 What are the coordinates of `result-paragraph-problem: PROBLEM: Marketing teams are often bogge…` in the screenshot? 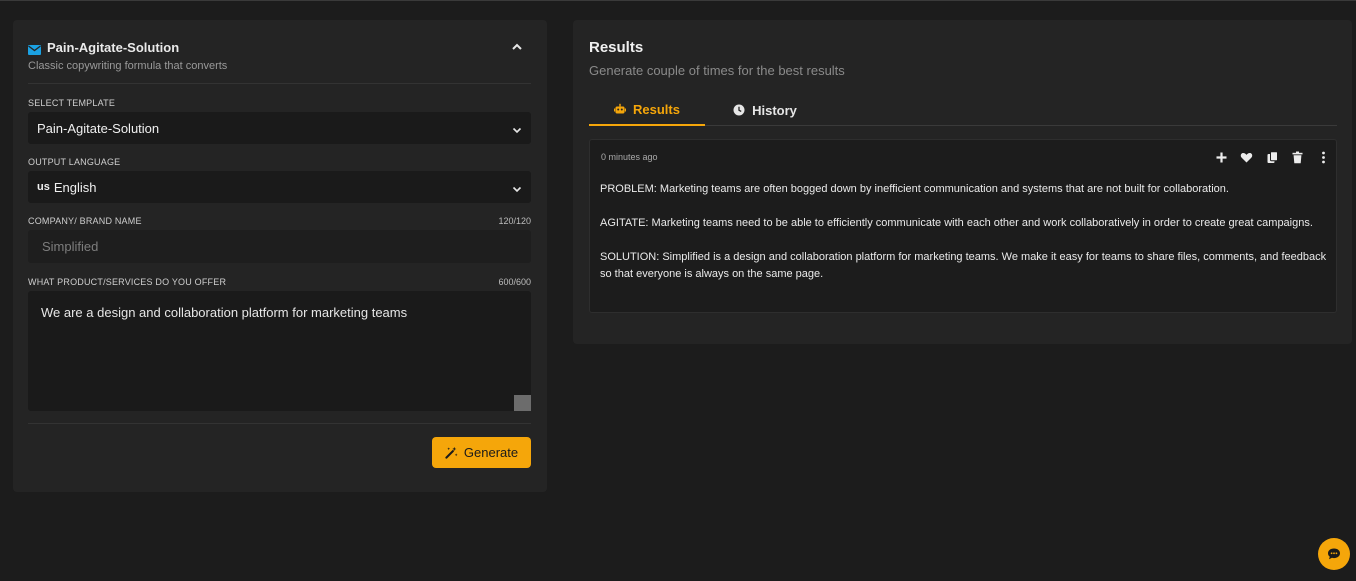 It's located at (914, 189).